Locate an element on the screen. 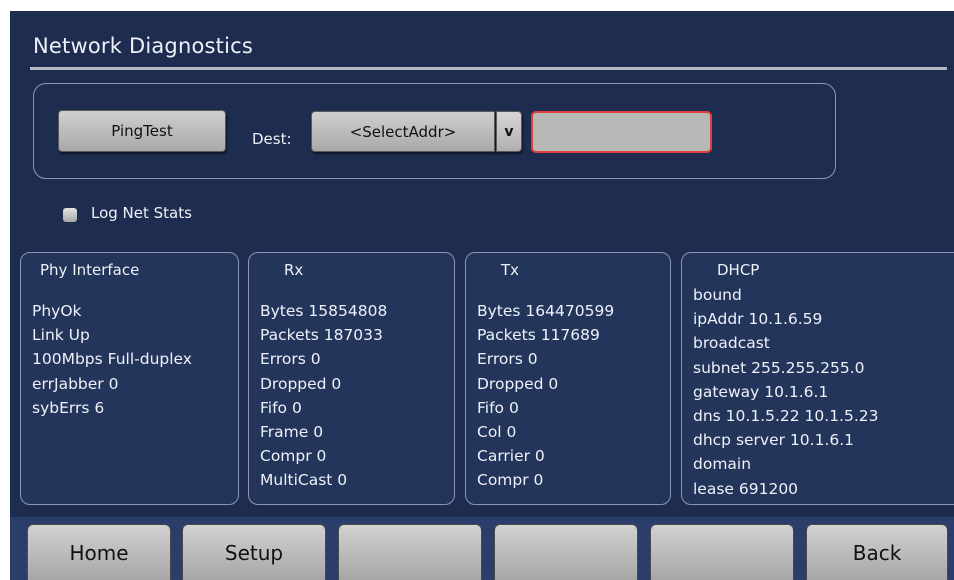 This screenshot has height=580, width=954. stat-line: MultiCast 0 is located at coordinates (304, 480).